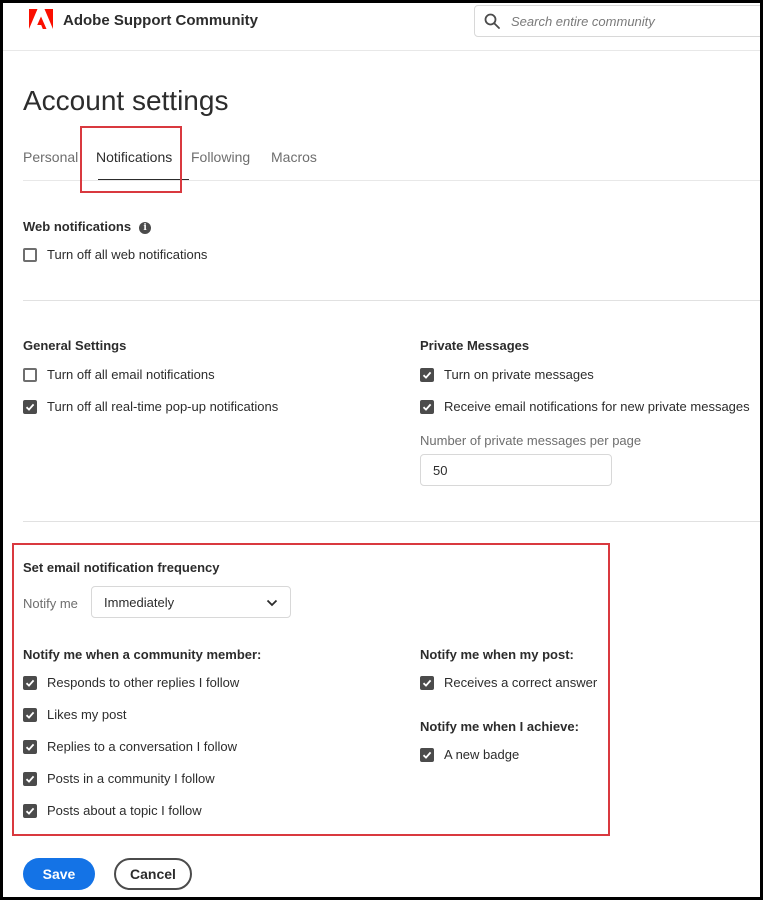 This screenshot has width=763, height=900. I want to click on checkbox-label: Posts about a topic I follow, so click(124, 810).